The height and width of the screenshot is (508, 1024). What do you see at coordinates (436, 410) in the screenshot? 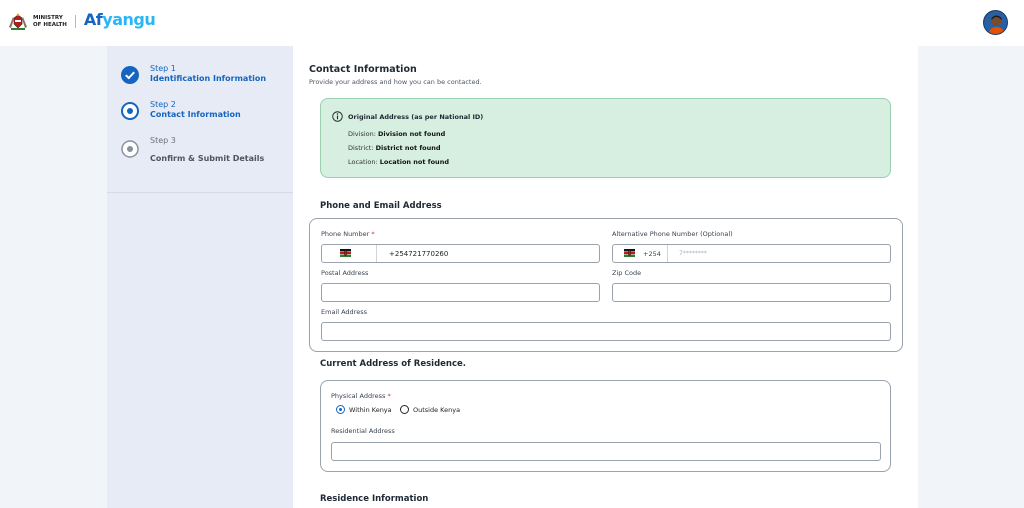
I see `outside-kenya-label: Outside Kenya` at bounding box center [436, 410].